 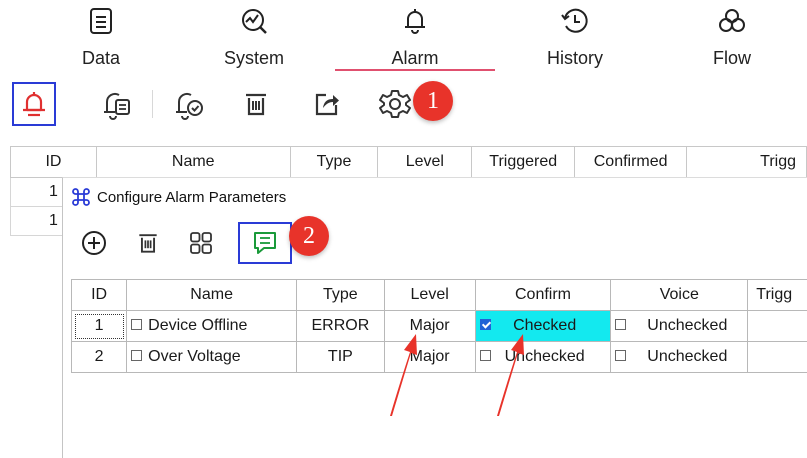 What do you see at coordinates (81, 197) in the screenshot?
I see `command-key-icon` at bounding box center [81, 197].